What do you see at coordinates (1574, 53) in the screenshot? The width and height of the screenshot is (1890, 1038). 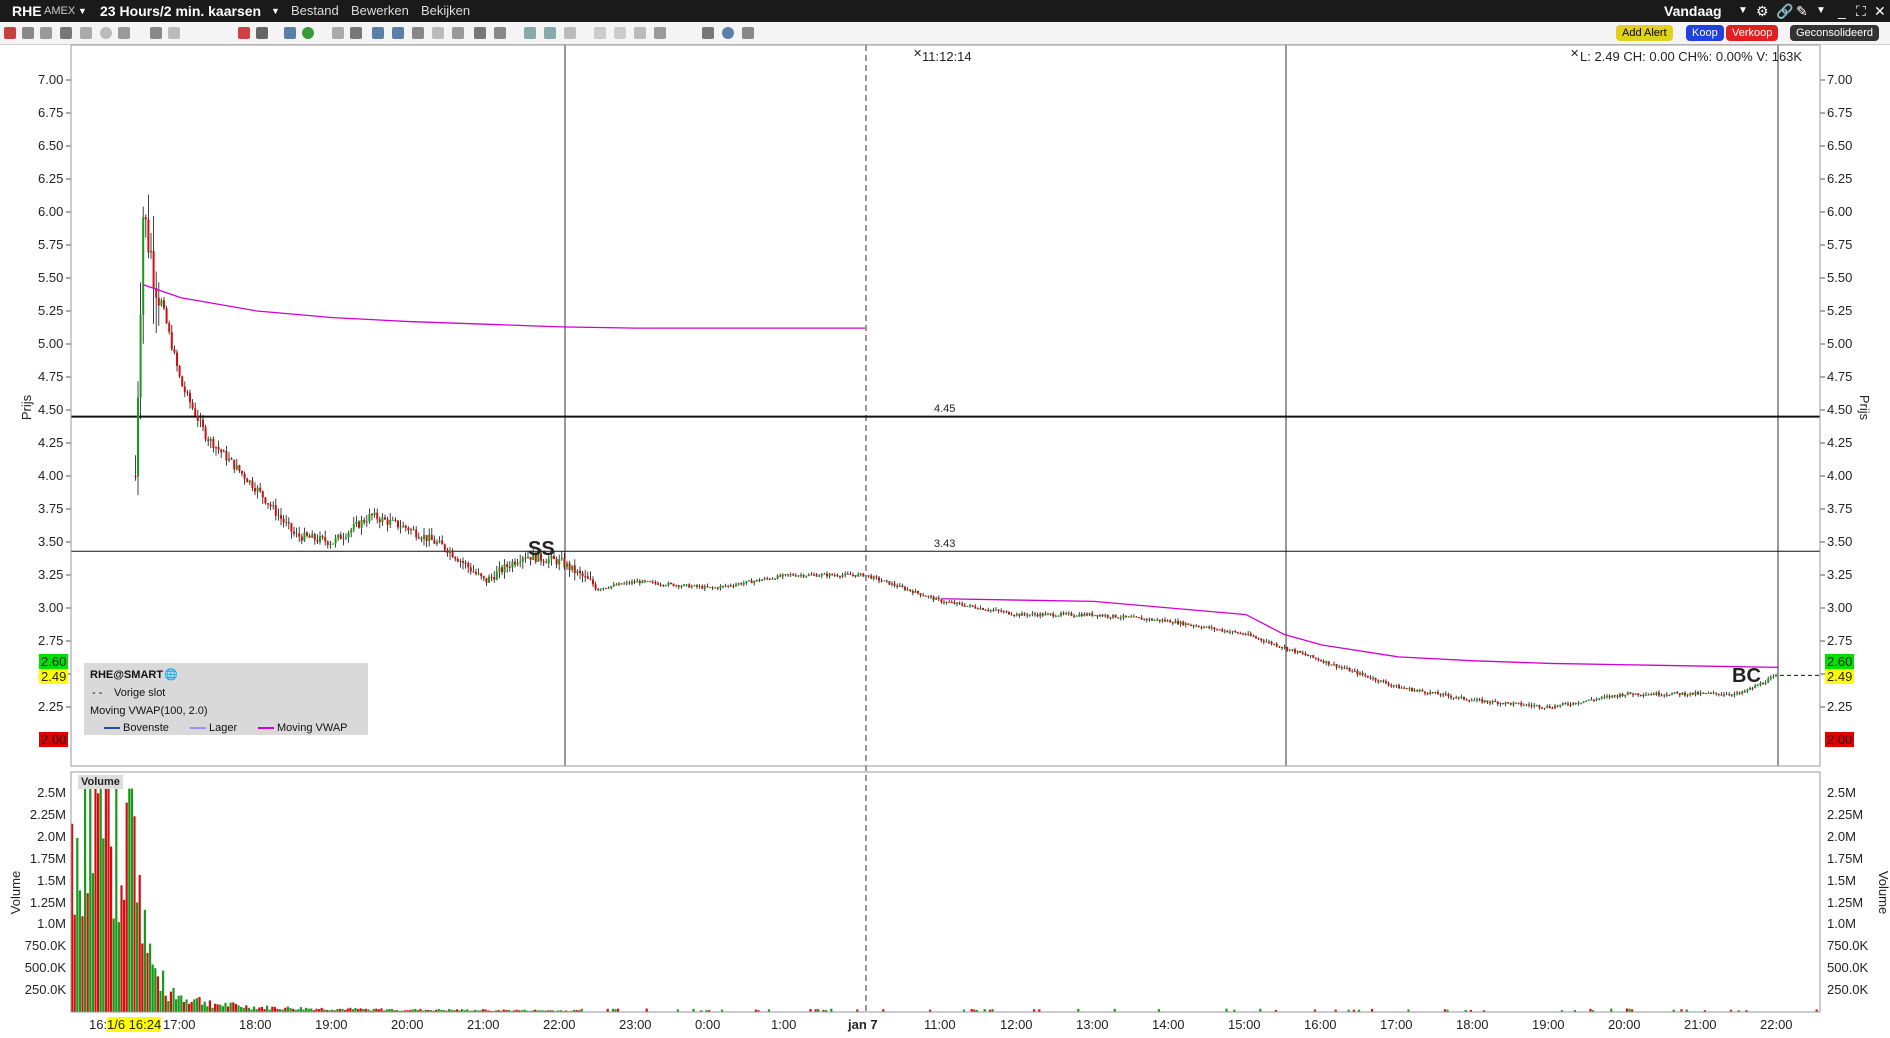 I see `info-close-icon: ✕` at bounding box center [1574, 53].